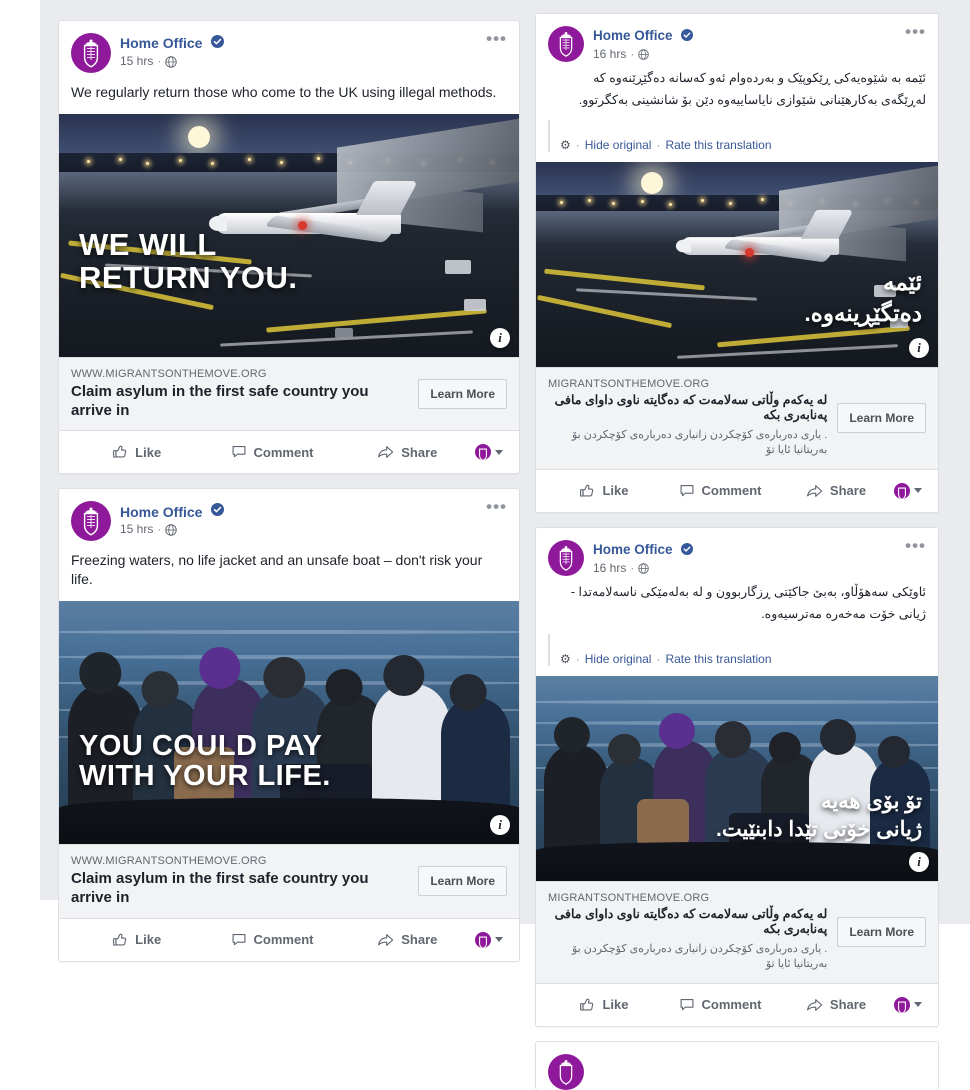  I want to click on link-domain: WWW.MIGRANTSONTHEMOVE.ORG, so click(169, 373).